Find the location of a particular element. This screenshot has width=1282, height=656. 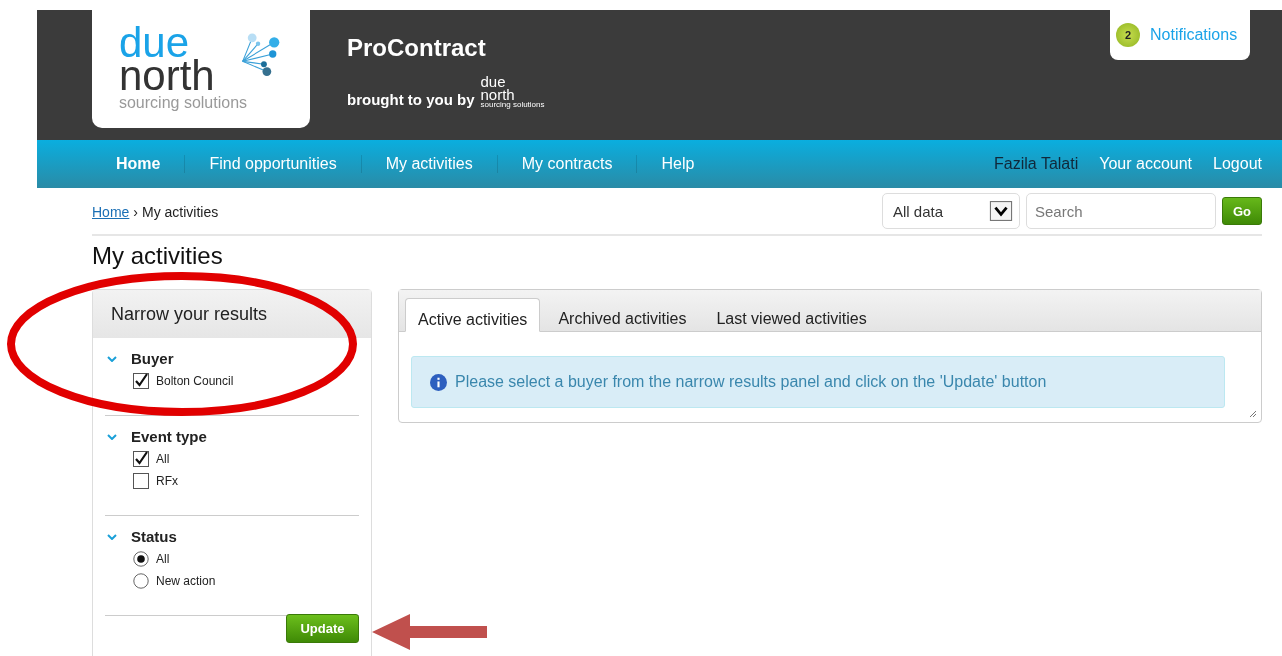

info-message: Please select a buyer from the narrow results panel and click on the 'Update' button is located at coordinates (751, 382).